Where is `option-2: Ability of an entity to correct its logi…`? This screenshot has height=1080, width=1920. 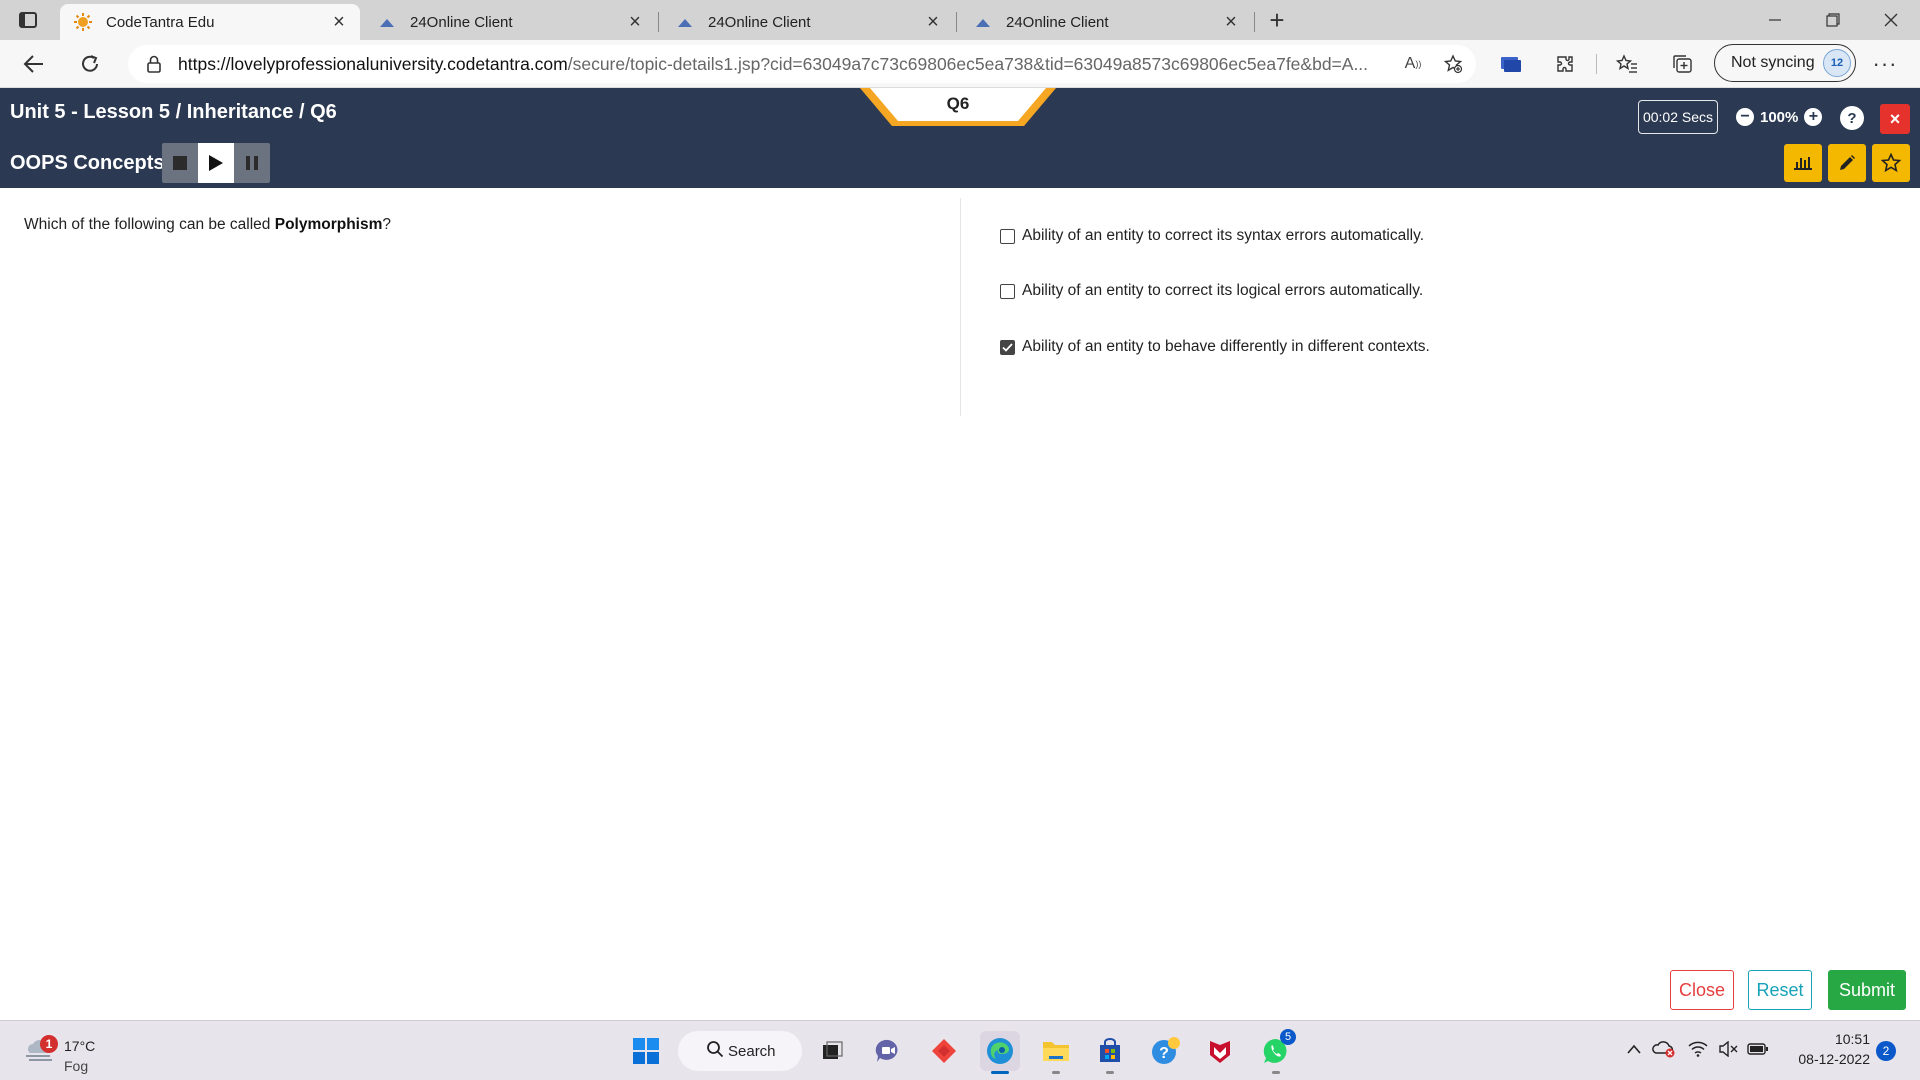
option-2: Ability of an entity to correct its logi… is located at coordinates (1211, 291).